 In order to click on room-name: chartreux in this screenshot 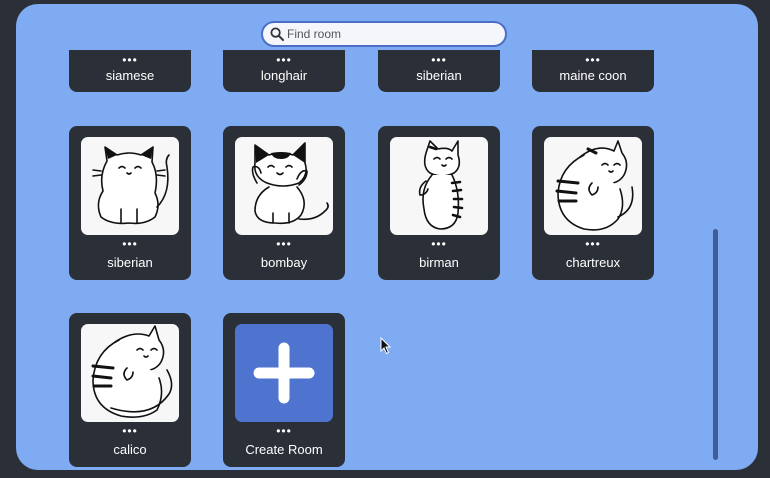, I will do `click(593, 262)`.